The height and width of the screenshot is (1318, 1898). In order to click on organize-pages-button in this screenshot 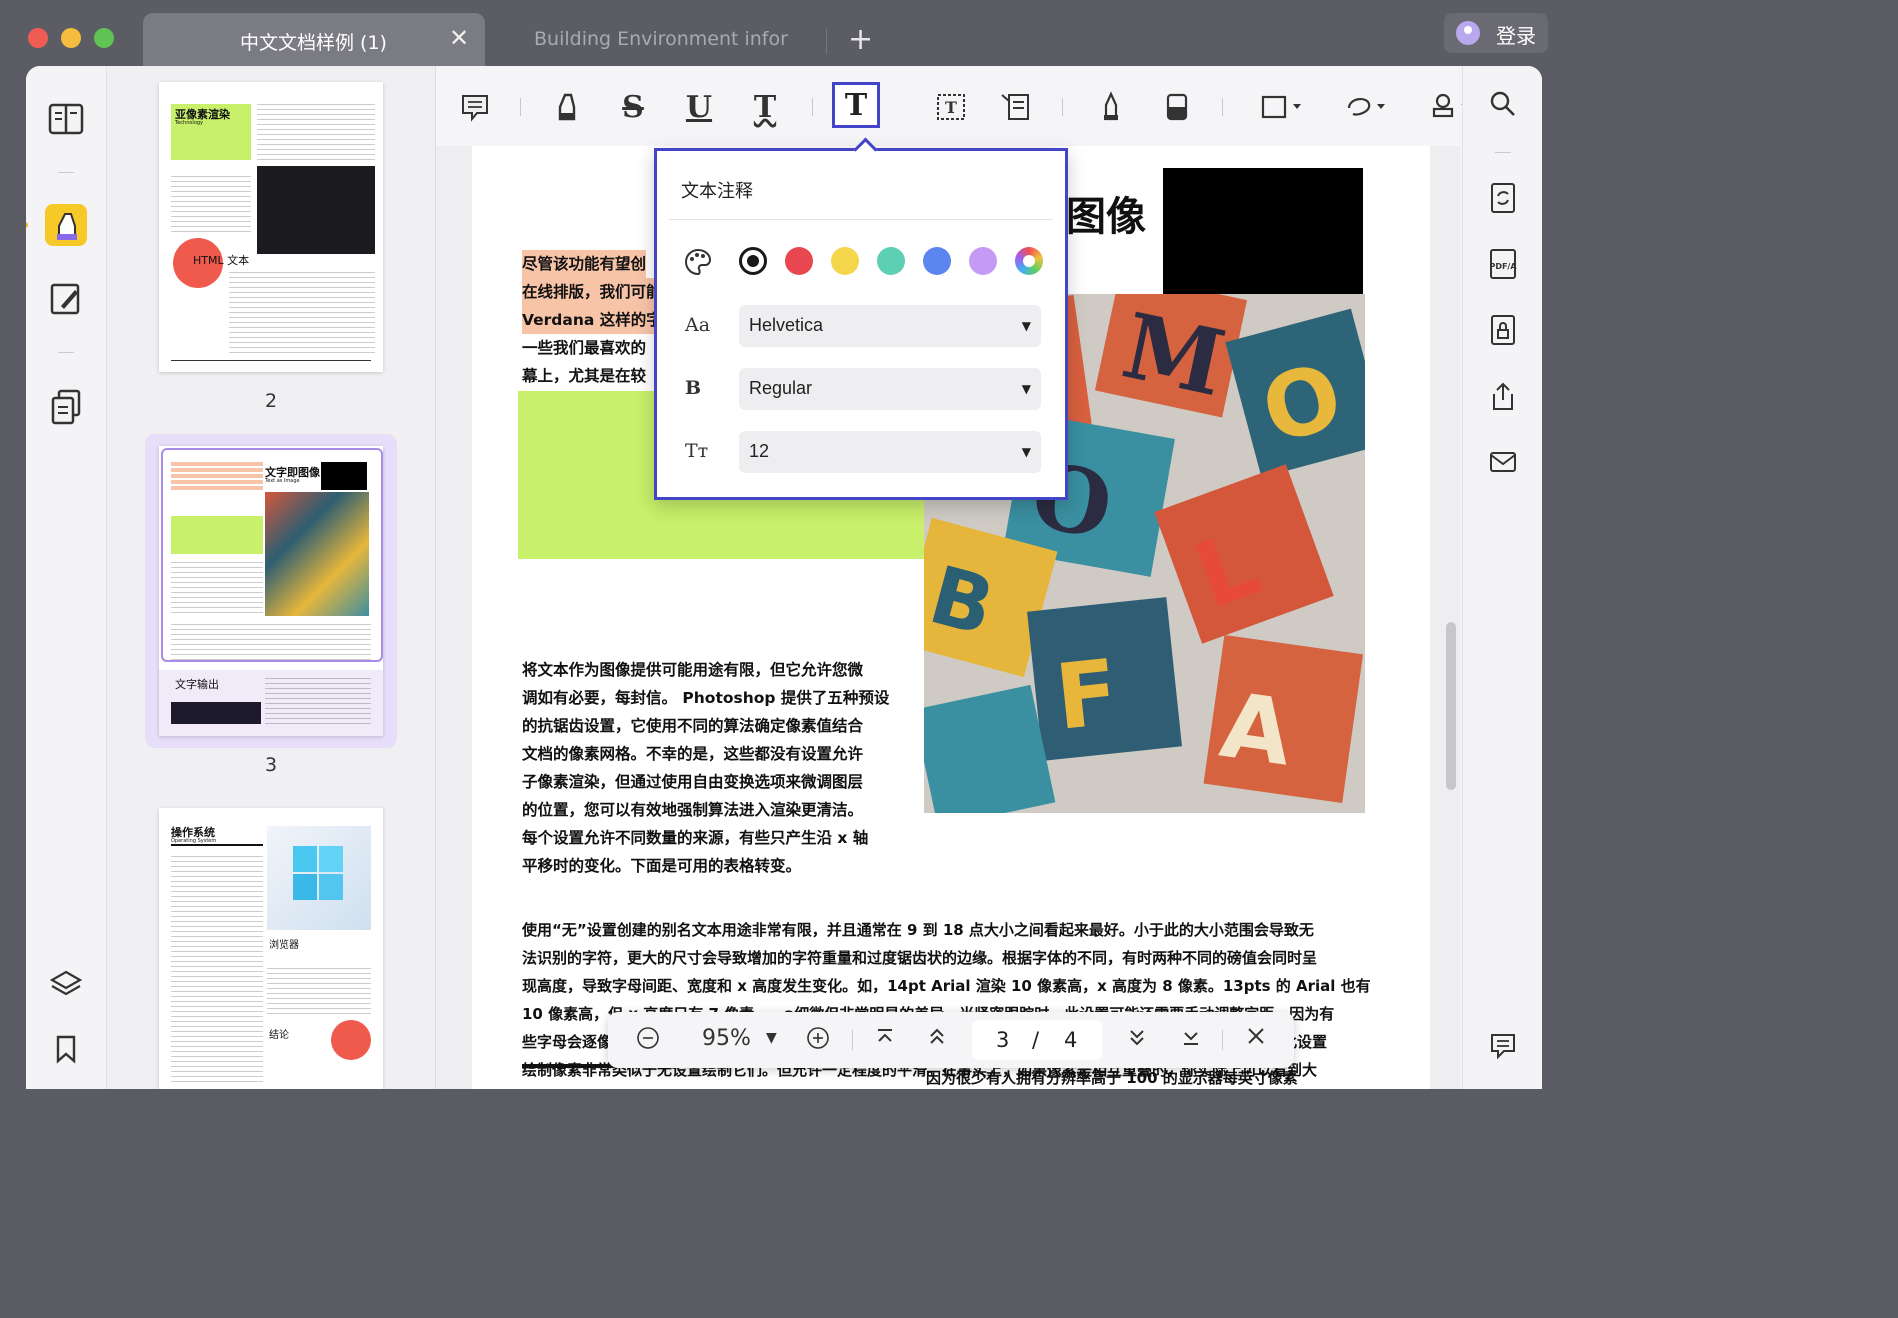, I will do `click(66, 407)`.